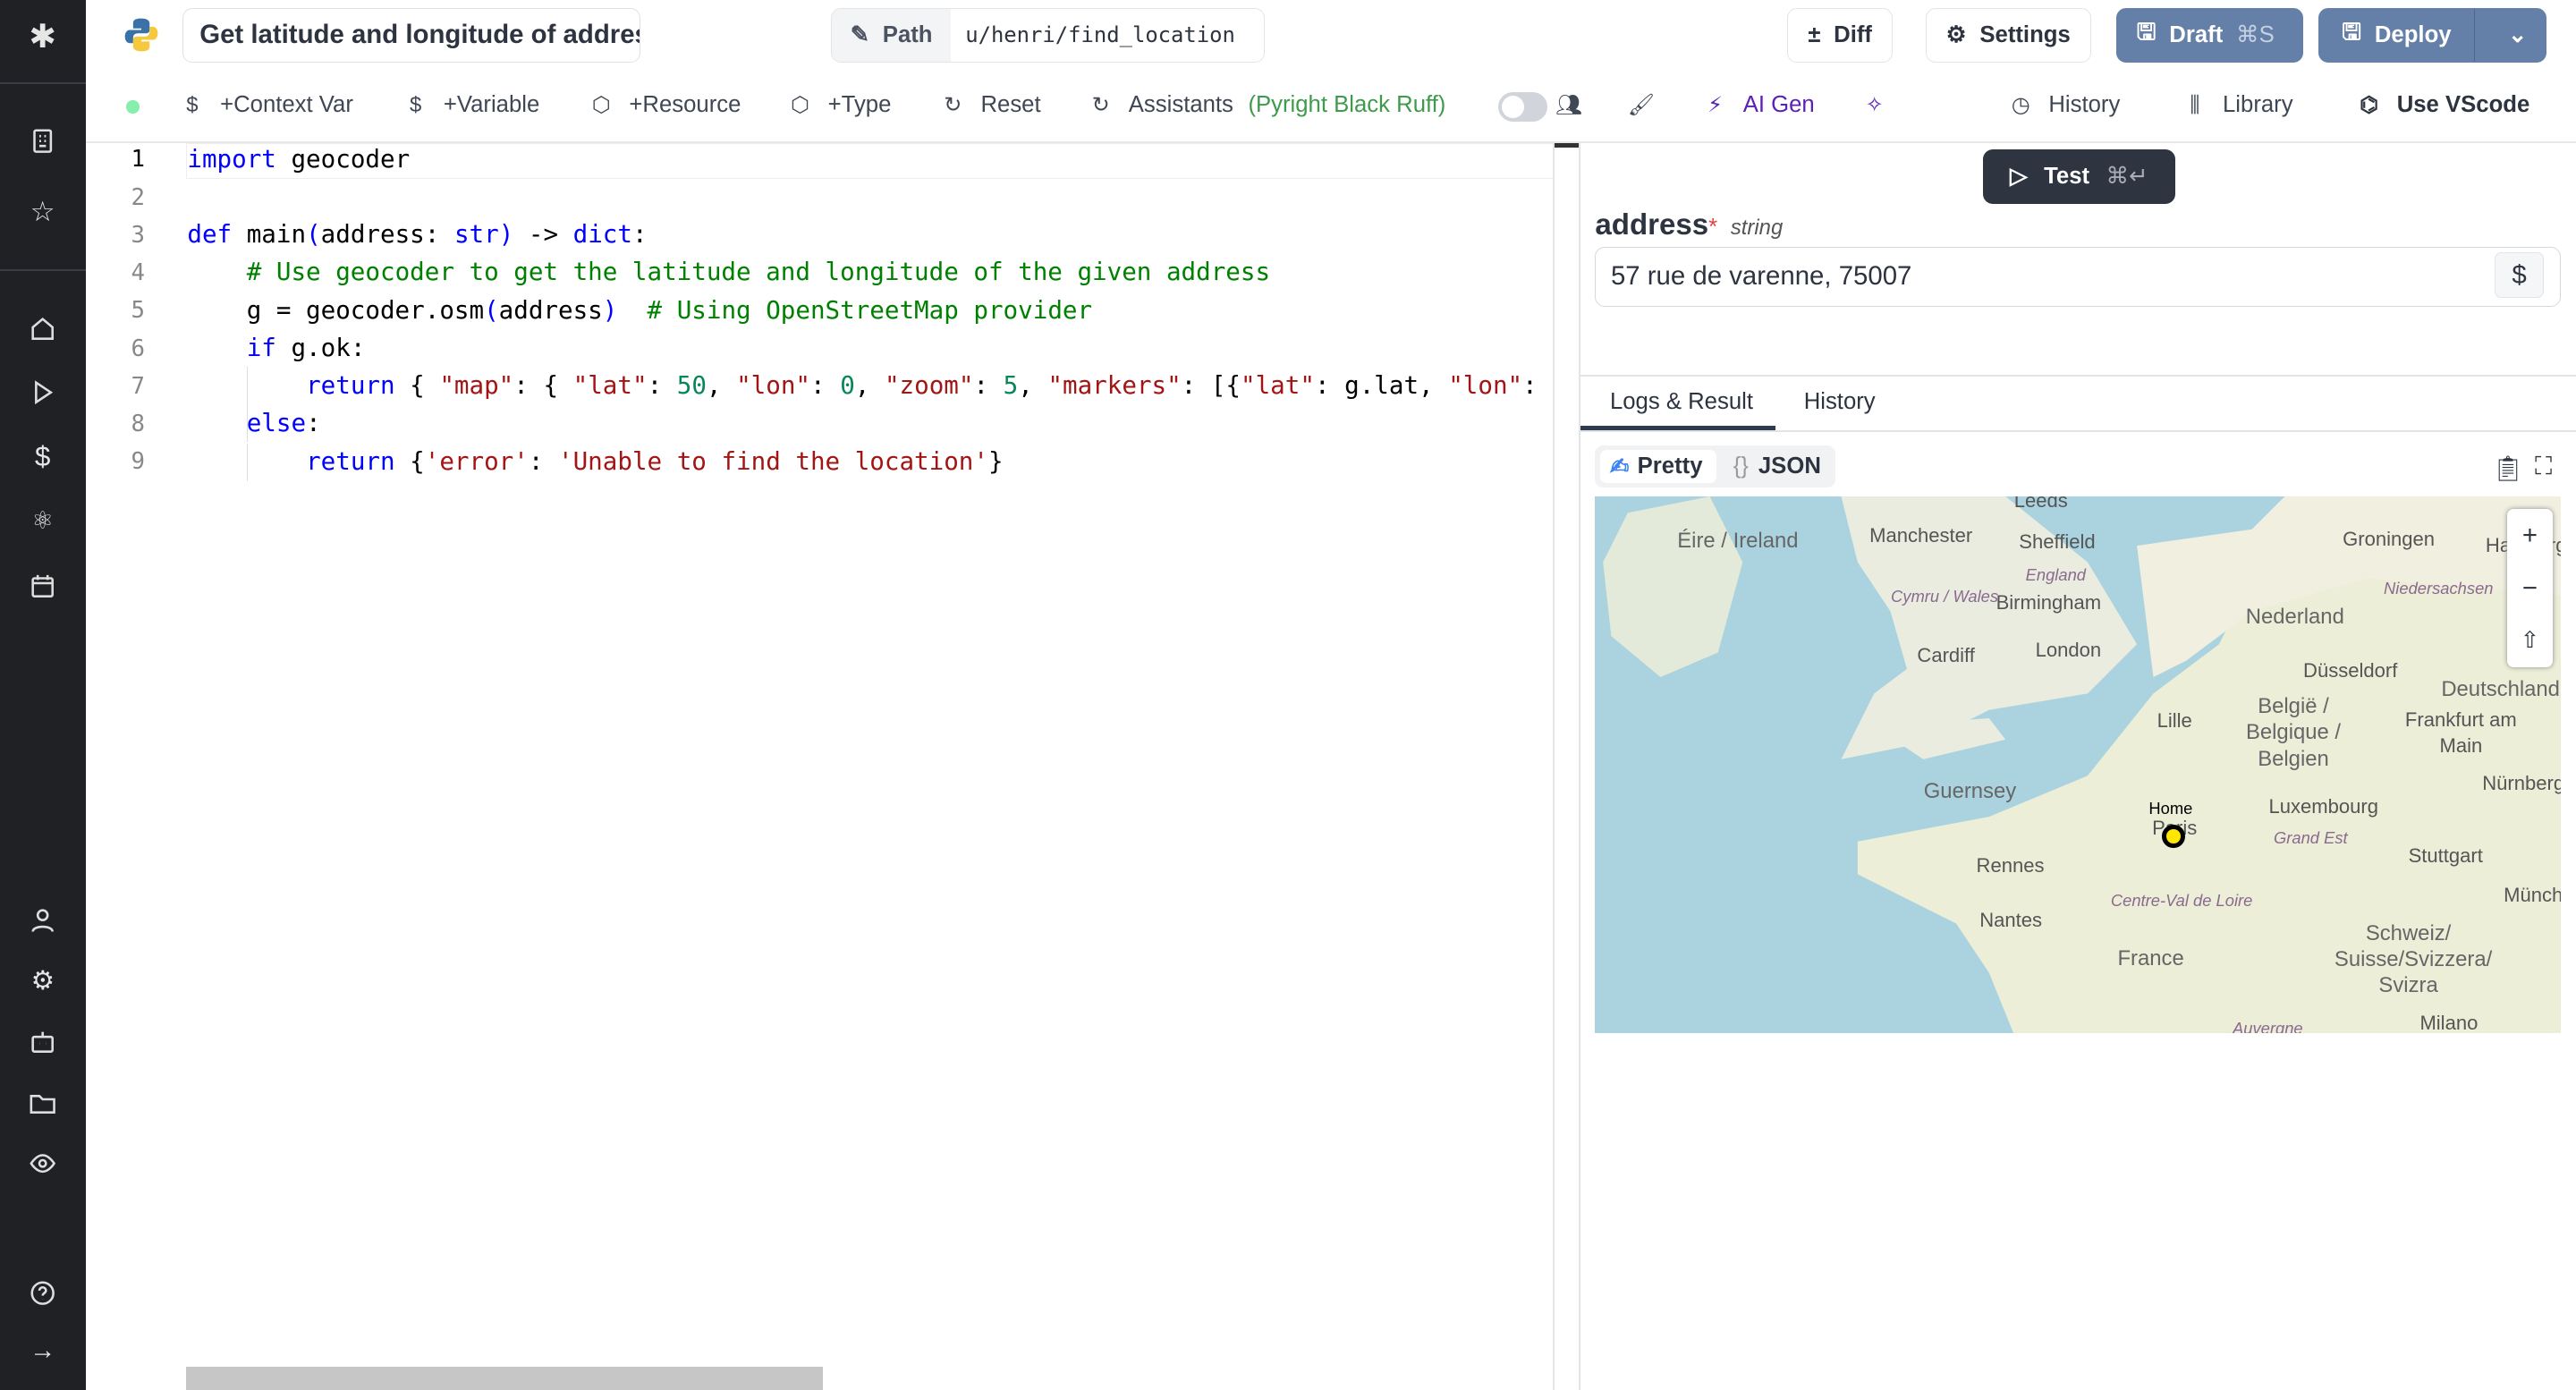  What do you see at coordinates (839, 105) in the screenshot?
I see `type-button: ⬡ +Type` at bounding box center [839, 105].